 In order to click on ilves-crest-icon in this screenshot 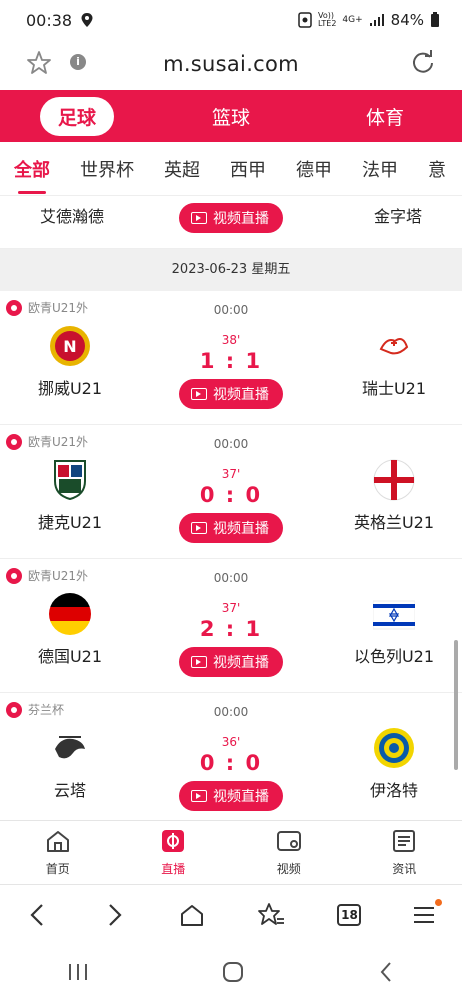, I will do `click(394, 748)`.